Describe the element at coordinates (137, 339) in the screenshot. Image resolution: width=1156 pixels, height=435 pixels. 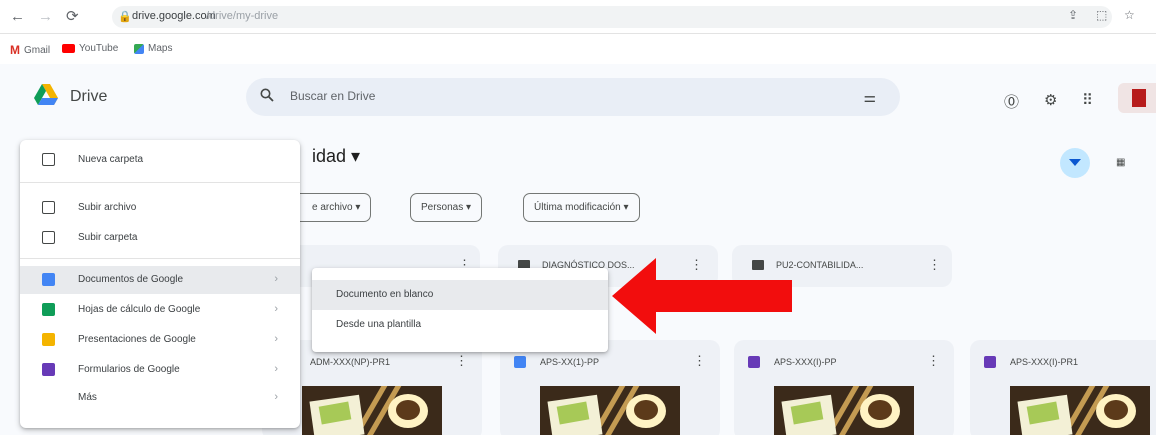
I see `menu-item-label: Presentaciones de Google` at that location.